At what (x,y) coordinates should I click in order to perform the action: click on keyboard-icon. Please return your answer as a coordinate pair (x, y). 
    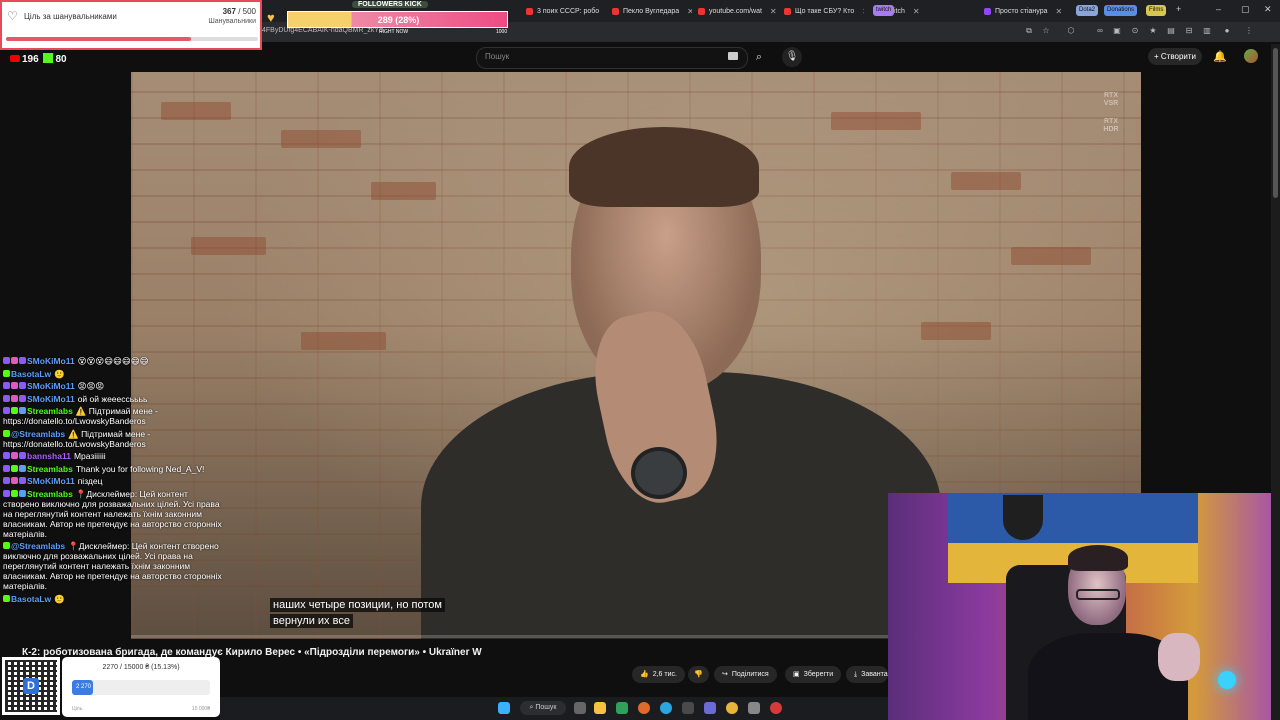
    Looking at the image, I should click on (733, 56).